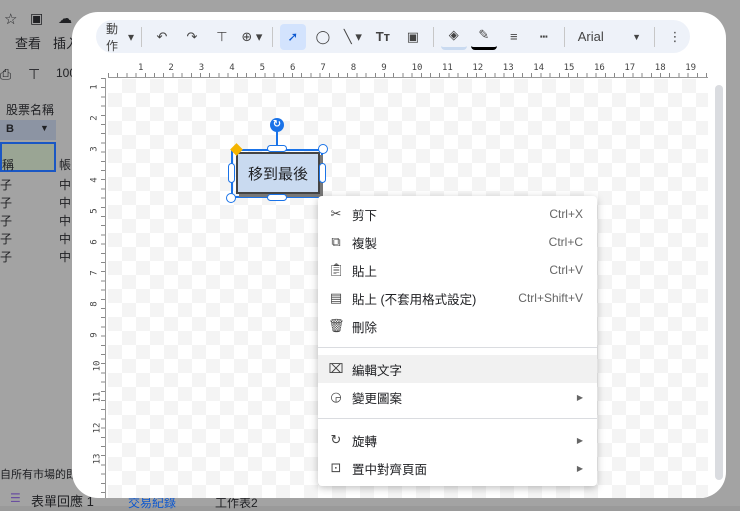  I want to click on menu-label: 變更圖案, so click(377, 398).